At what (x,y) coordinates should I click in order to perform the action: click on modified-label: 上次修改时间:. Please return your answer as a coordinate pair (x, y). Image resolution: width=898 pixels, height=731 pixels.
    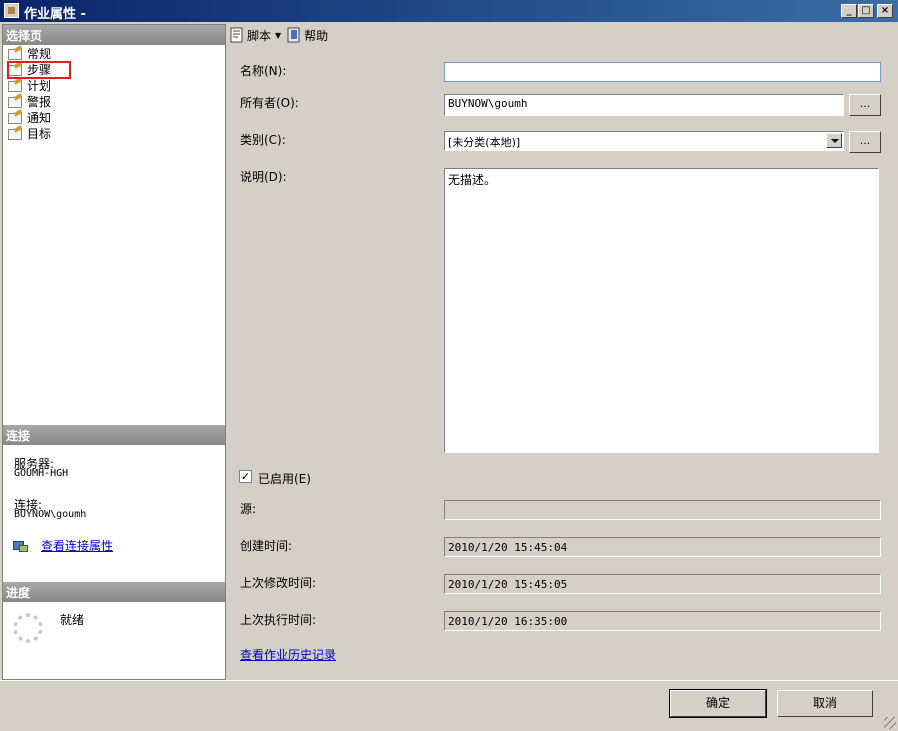
    Looking at the image, I should click on (278, 583).